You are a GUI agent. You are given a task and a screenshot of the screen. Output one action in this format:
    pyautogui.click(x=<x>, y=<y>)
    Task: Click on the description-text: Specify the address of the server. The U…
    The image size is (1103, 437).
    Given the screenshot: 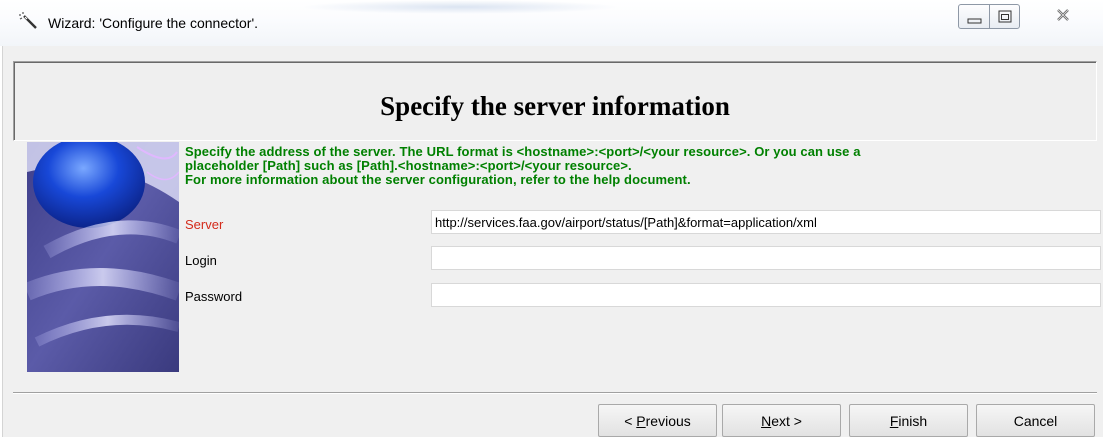 What is the action you would take?
    pyautogui.click(x=523, y=165)
    